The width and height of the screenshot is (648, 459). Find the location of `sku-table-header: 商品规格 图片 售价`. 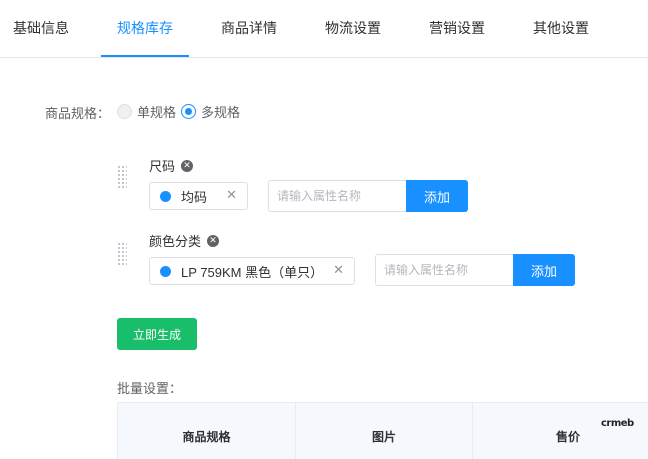

sku-table-header: 商品规格 图片 售价 is located at coordinates (382, 430).